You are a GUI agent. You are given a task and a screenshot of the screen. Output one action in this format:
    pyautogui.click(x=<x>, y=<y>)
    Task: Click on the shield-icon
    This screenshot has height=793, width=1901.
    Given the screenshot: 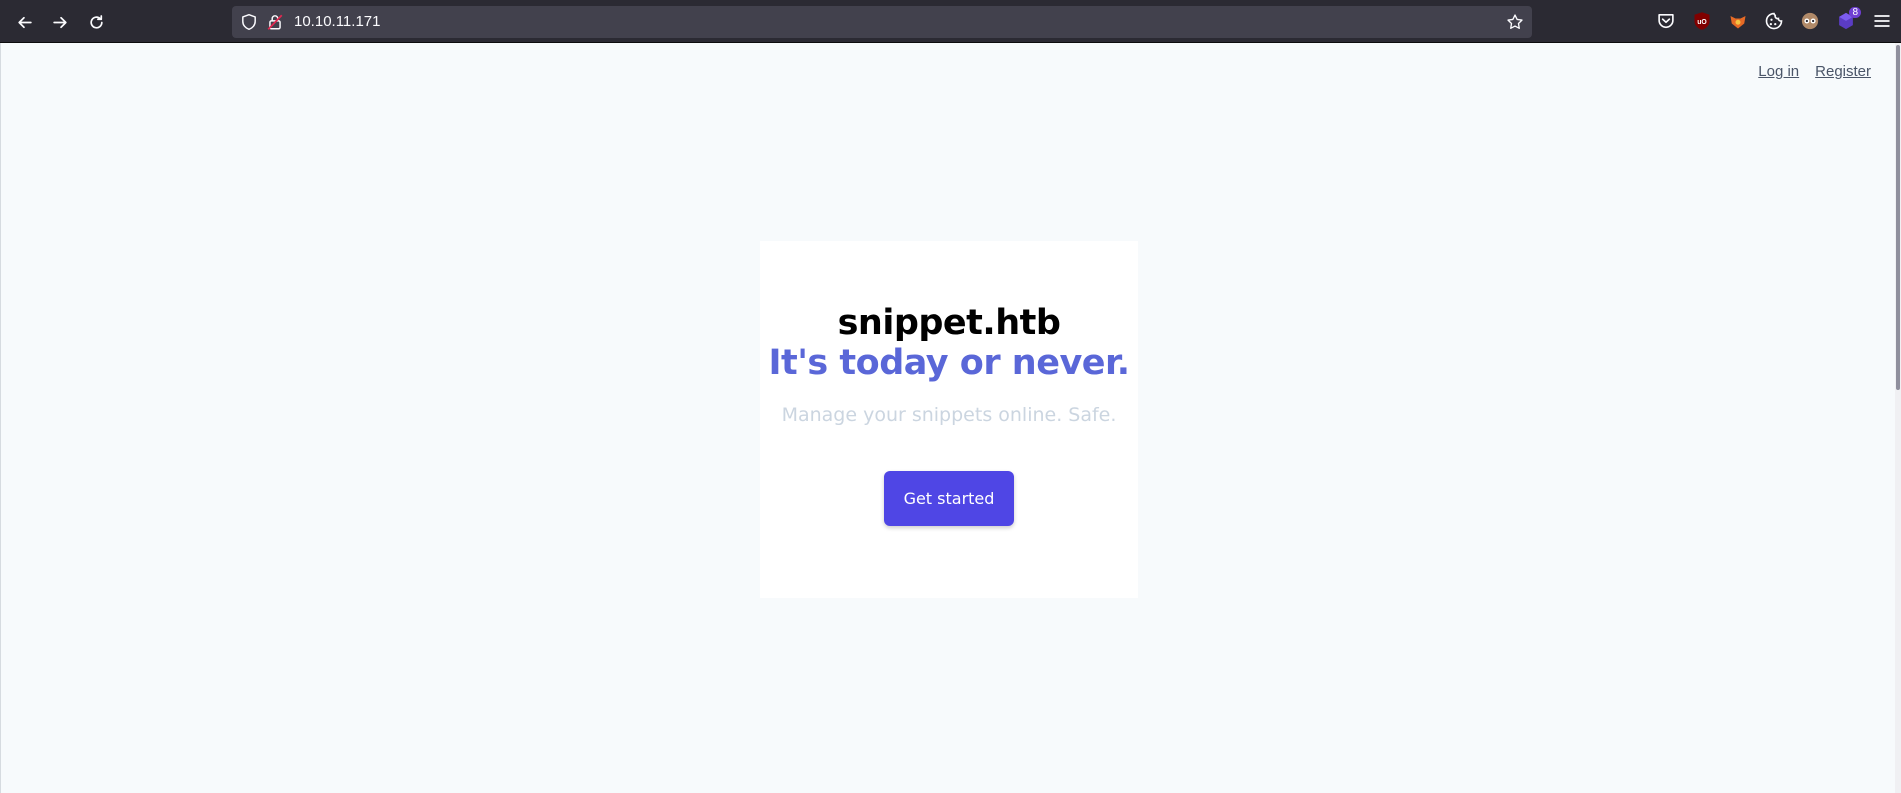 What is the action you would take?
    pyautogui.click(x=249, y=22)
    